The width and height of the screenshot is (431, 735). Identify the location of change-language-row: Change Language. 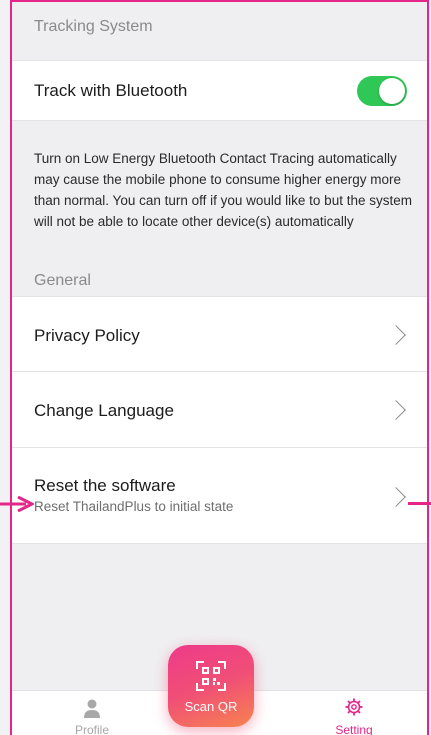
(219, 410).